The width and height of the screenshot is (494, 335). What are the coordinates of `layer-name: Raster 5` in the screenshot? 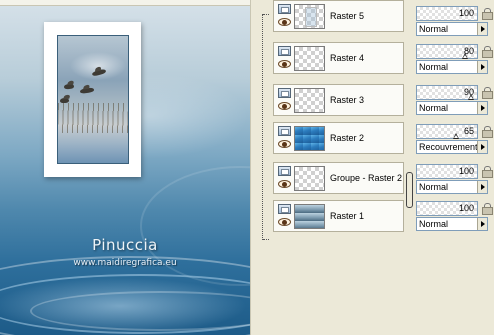 It's located at (347, 16).